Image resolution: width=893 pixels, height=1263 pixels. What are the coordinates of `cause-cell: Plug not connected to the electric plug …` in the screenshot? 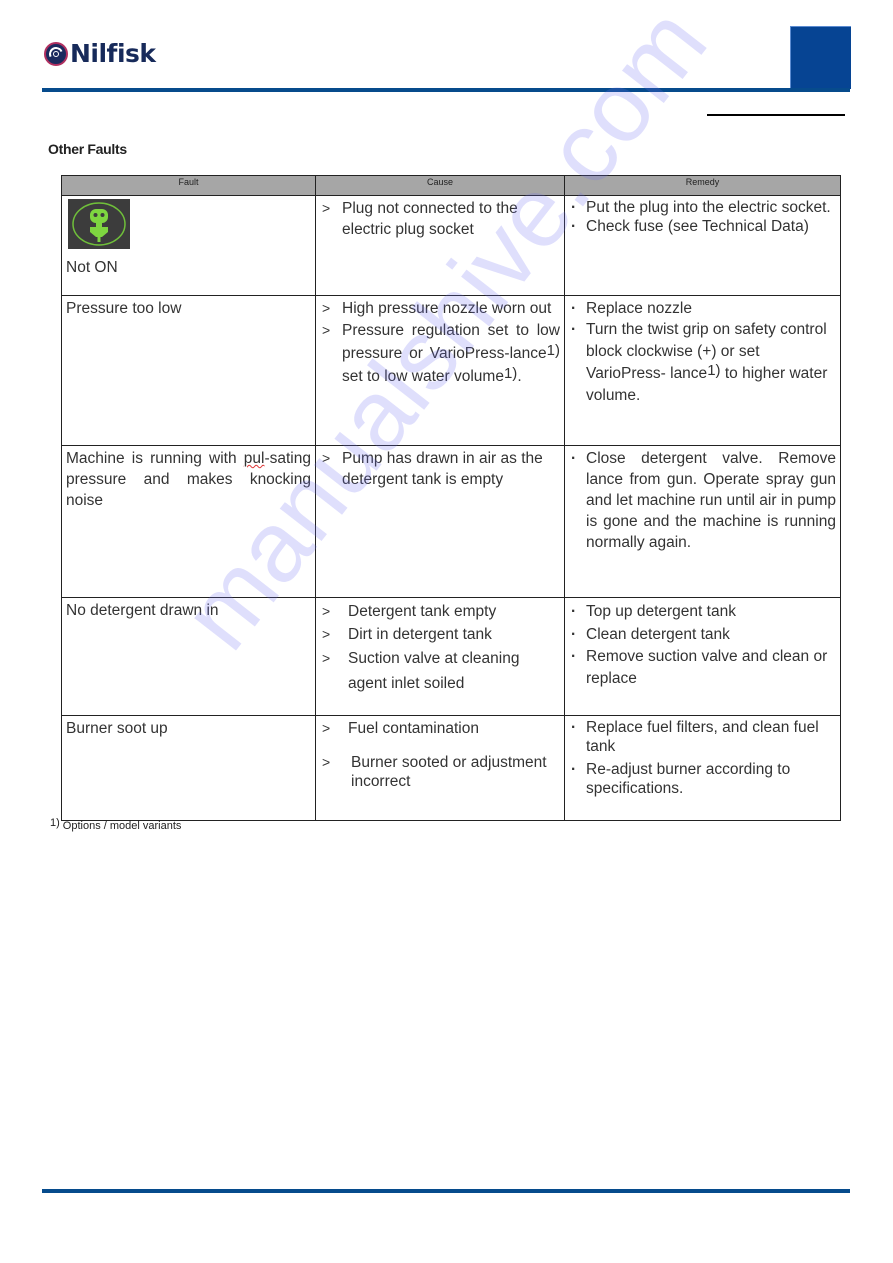 It's located at (440, 245).